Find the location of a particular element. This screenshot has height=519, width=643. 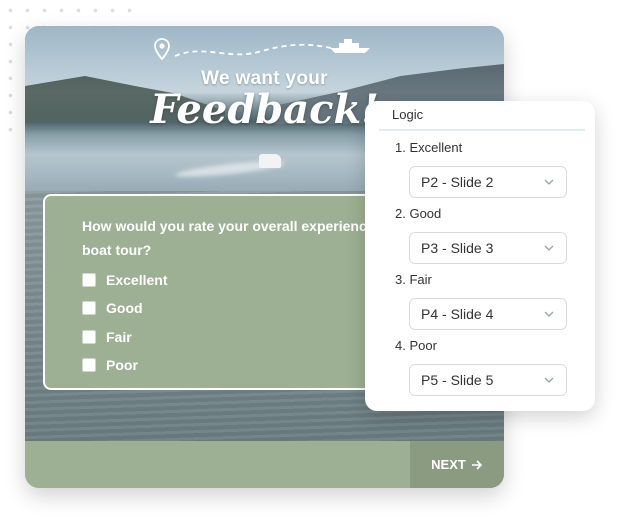

rule-select-fair: P4 - Slide 4 is located at coordinates (488, 314).